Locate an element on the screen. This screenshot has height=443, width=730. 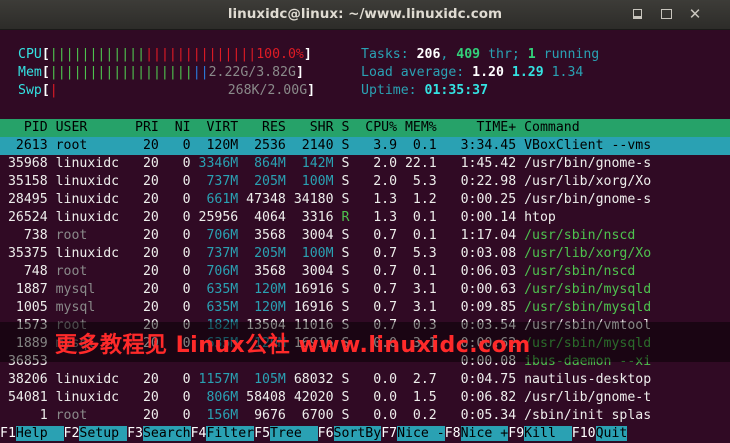
watermark-text: 更多教程见 Linux公社 www.linuxidc.com is located at coordinates (293, 345).